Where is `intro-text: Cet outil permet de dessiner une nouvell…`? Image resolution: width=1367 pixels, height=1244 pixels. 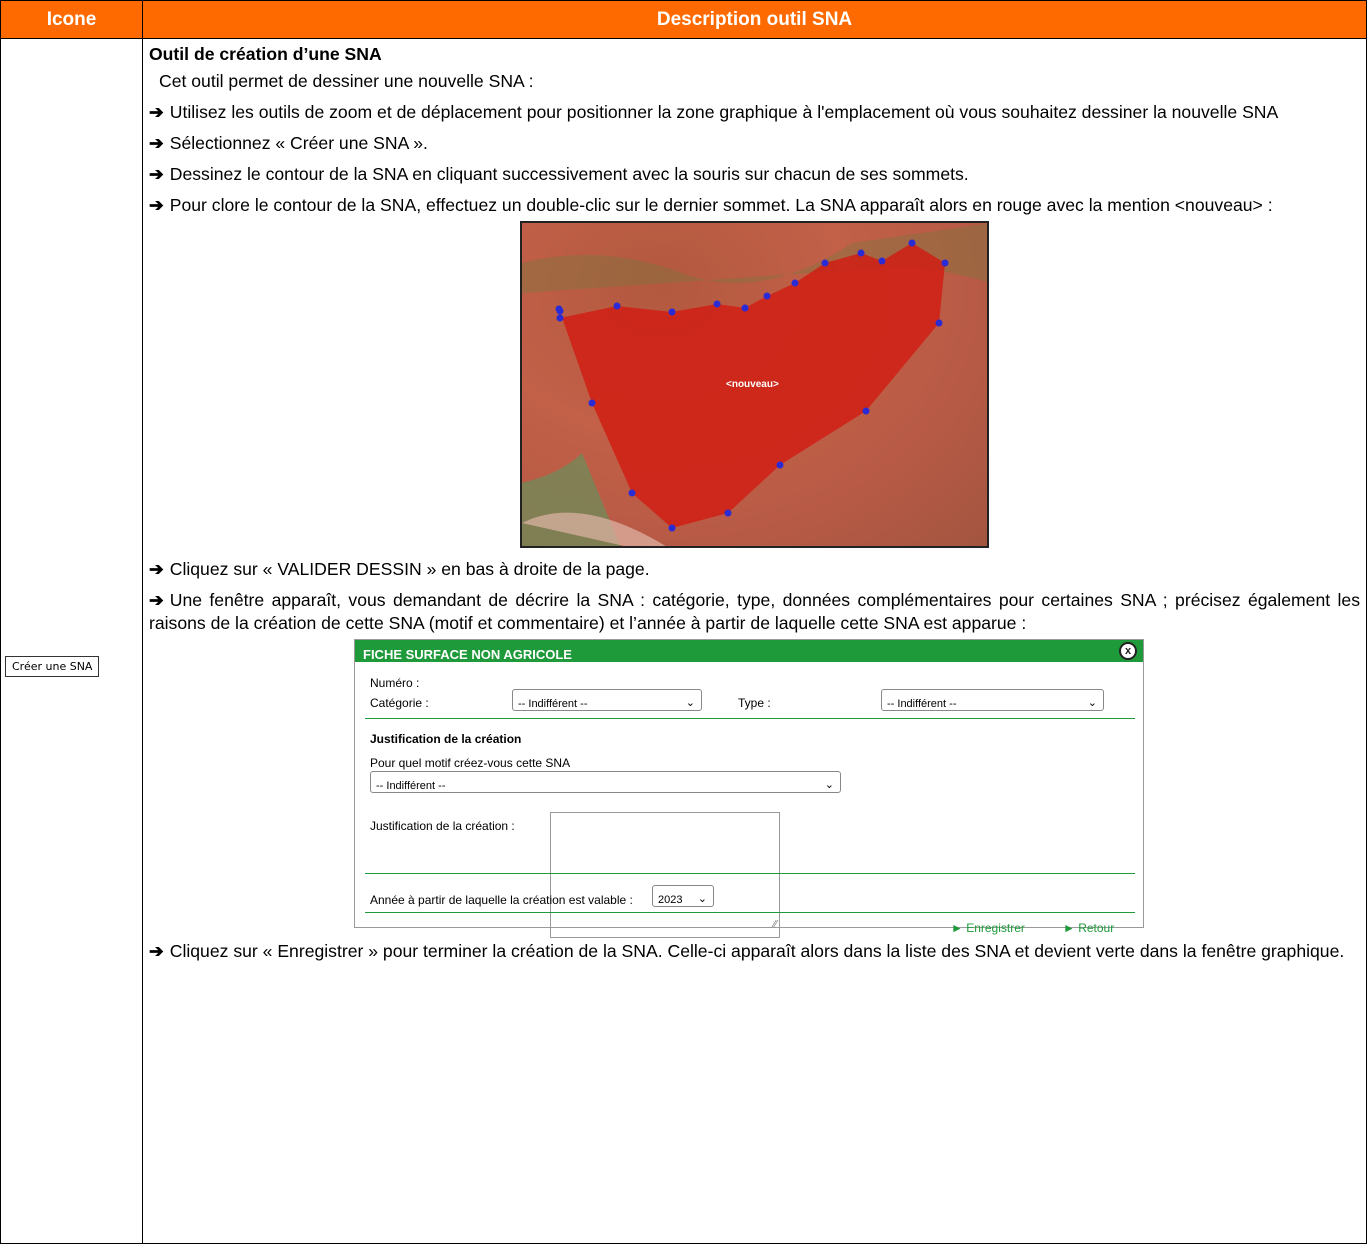
intro-text: Cet outil permet de dessiner une nouvell… is located at coordinates (346, 81).